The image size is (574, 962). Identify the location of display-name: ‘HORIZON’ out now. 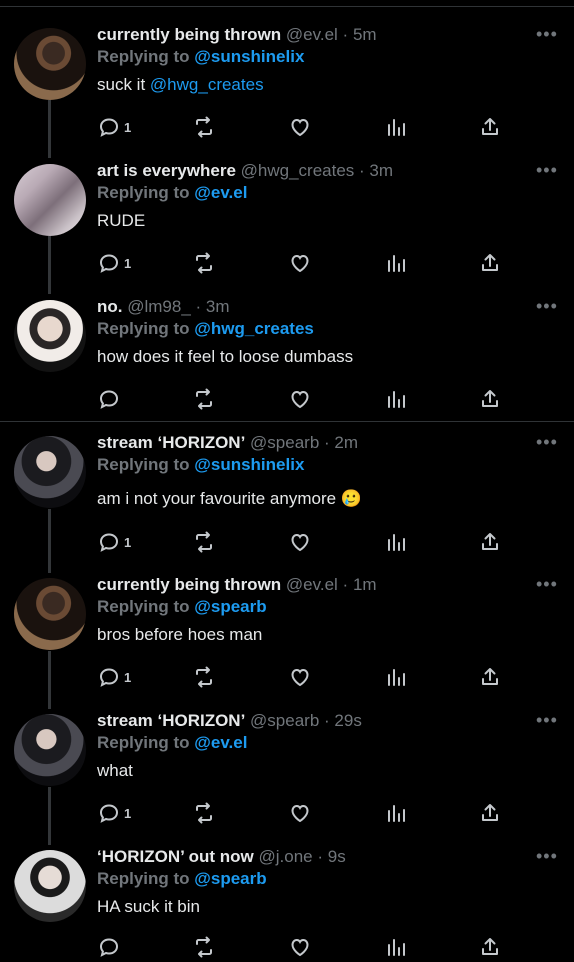
(175, 856).